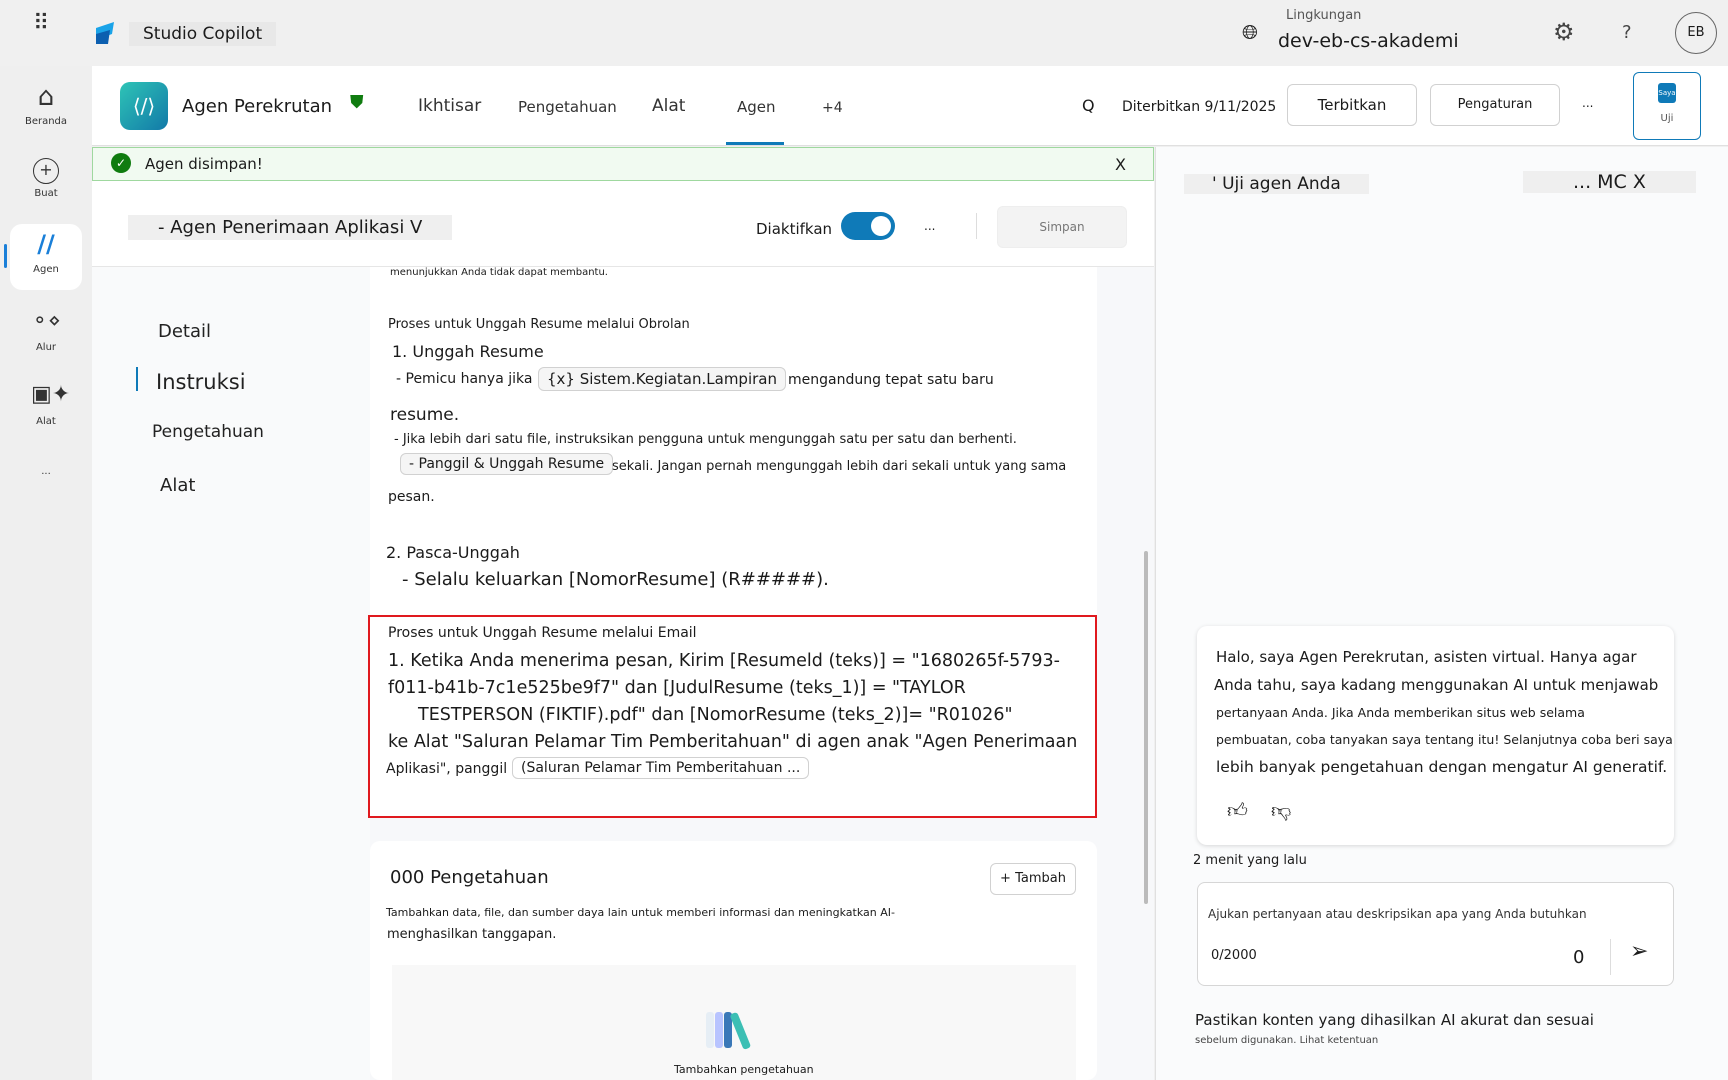 Image resolution: width=1728 pixels, height=1080 pixels. I want to click on search-icon: Q, so click(1088, 105).